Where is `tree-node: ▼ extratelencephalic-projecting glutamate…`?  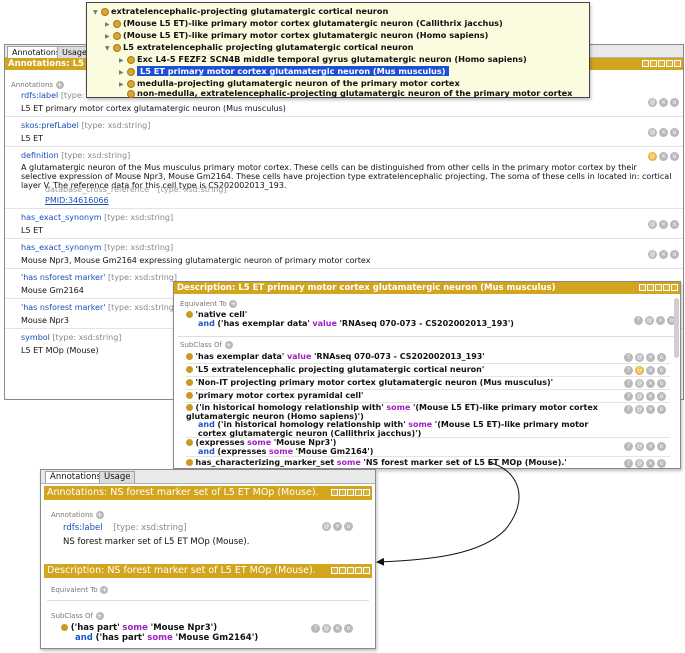
tree-node: ▼ extratelencephalic-projecting glutamate… is located at coordinates (237, 11).